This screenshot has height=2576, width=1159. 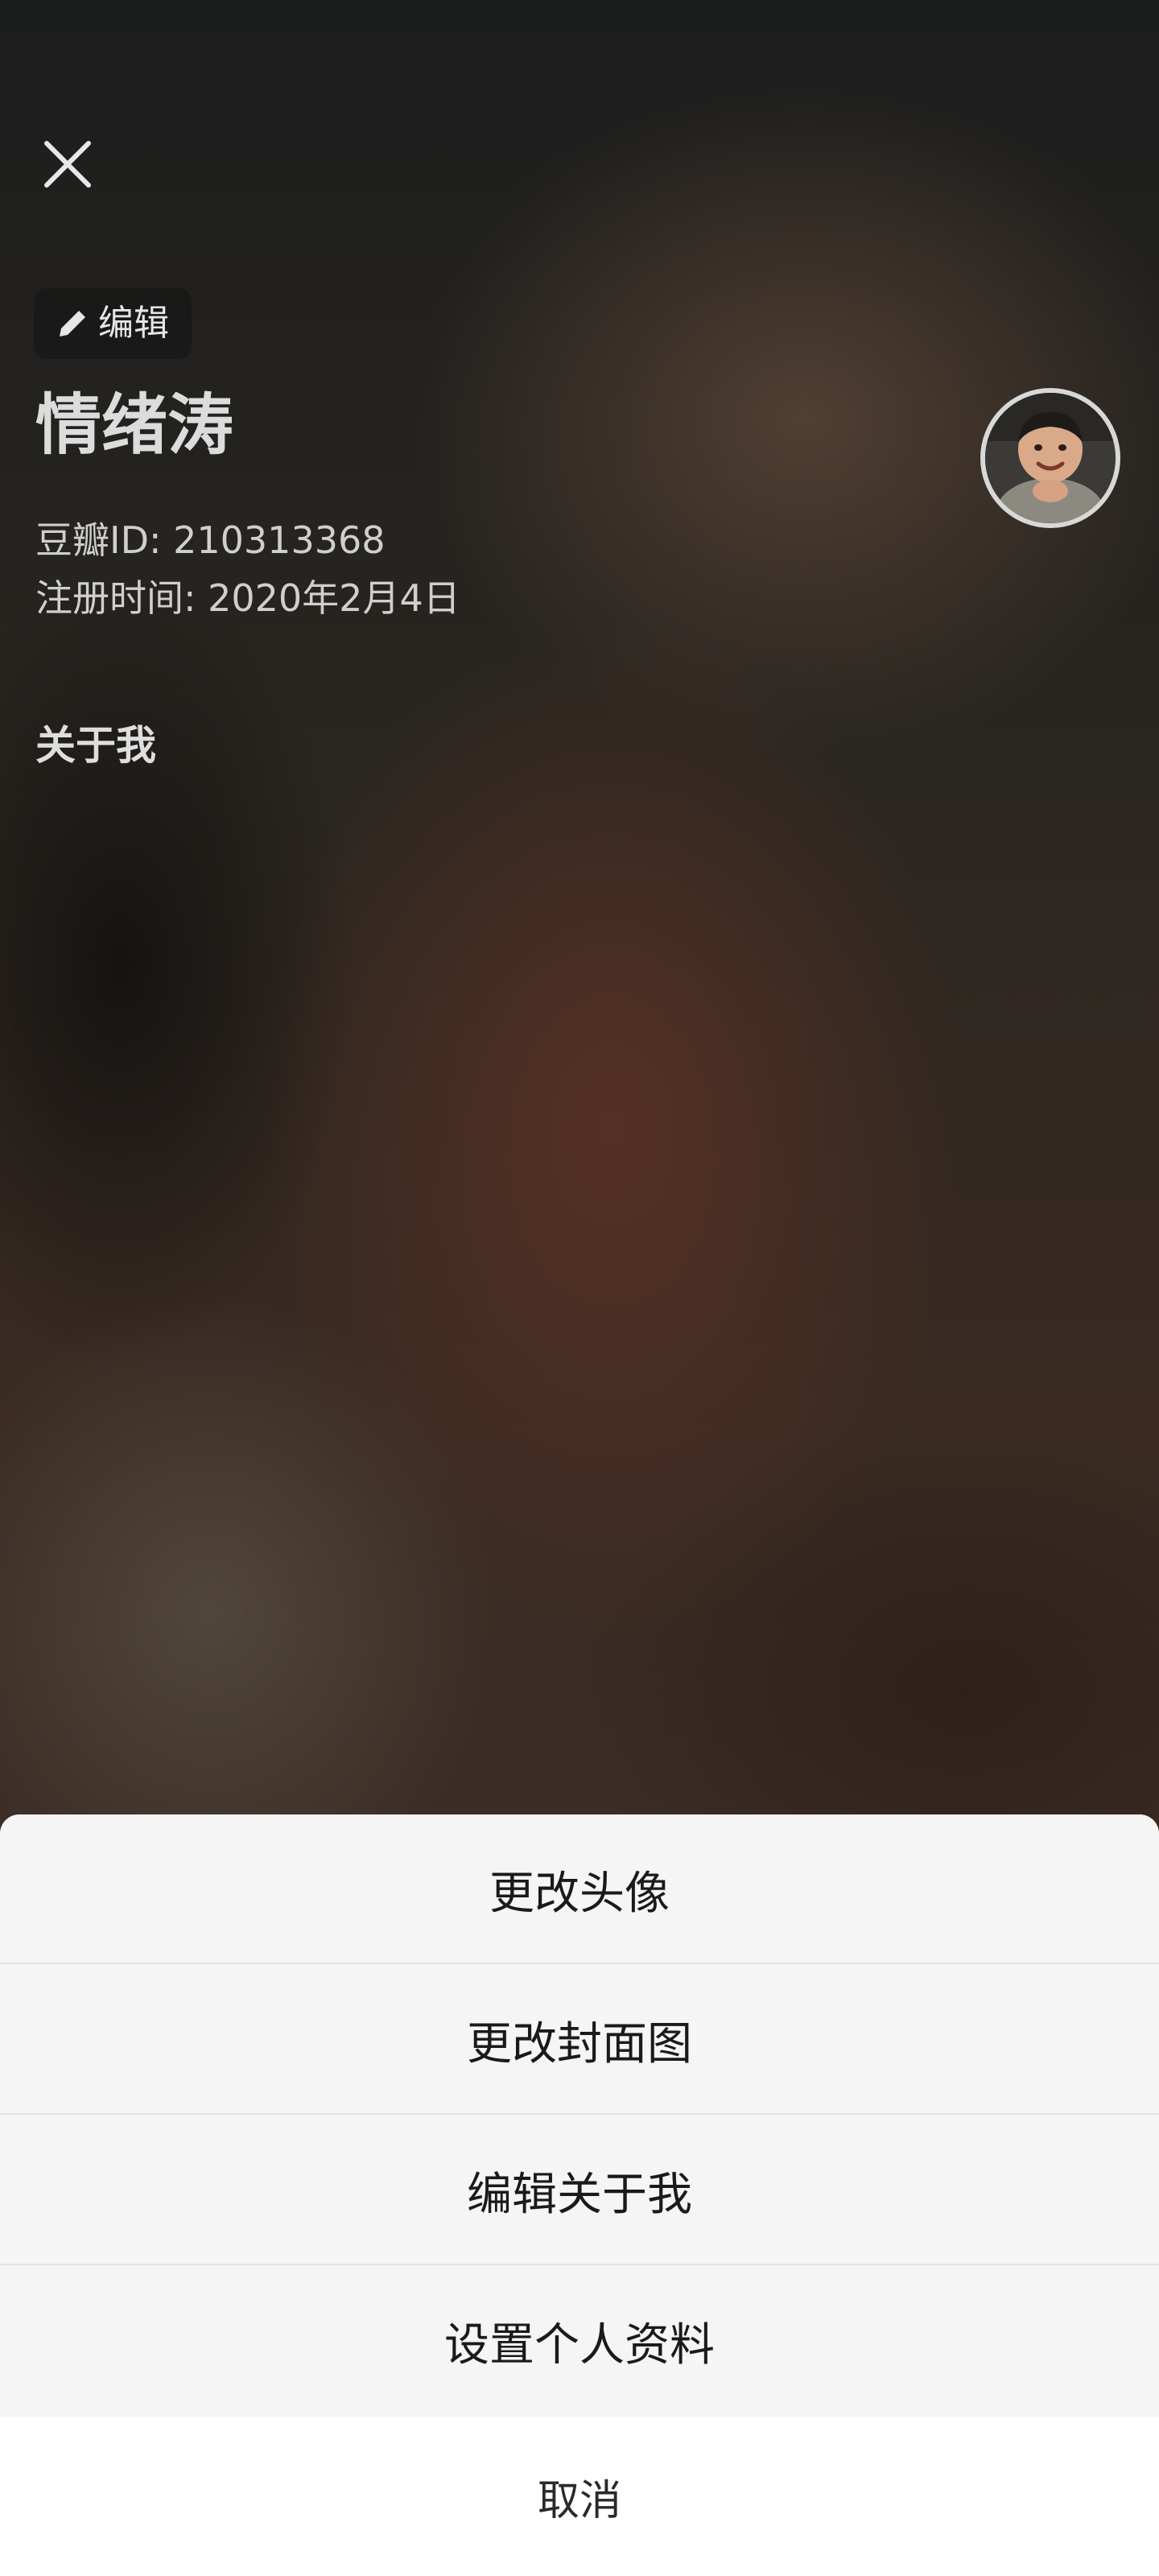 I want to click on avatar-image, so click(x=1050, y=458).